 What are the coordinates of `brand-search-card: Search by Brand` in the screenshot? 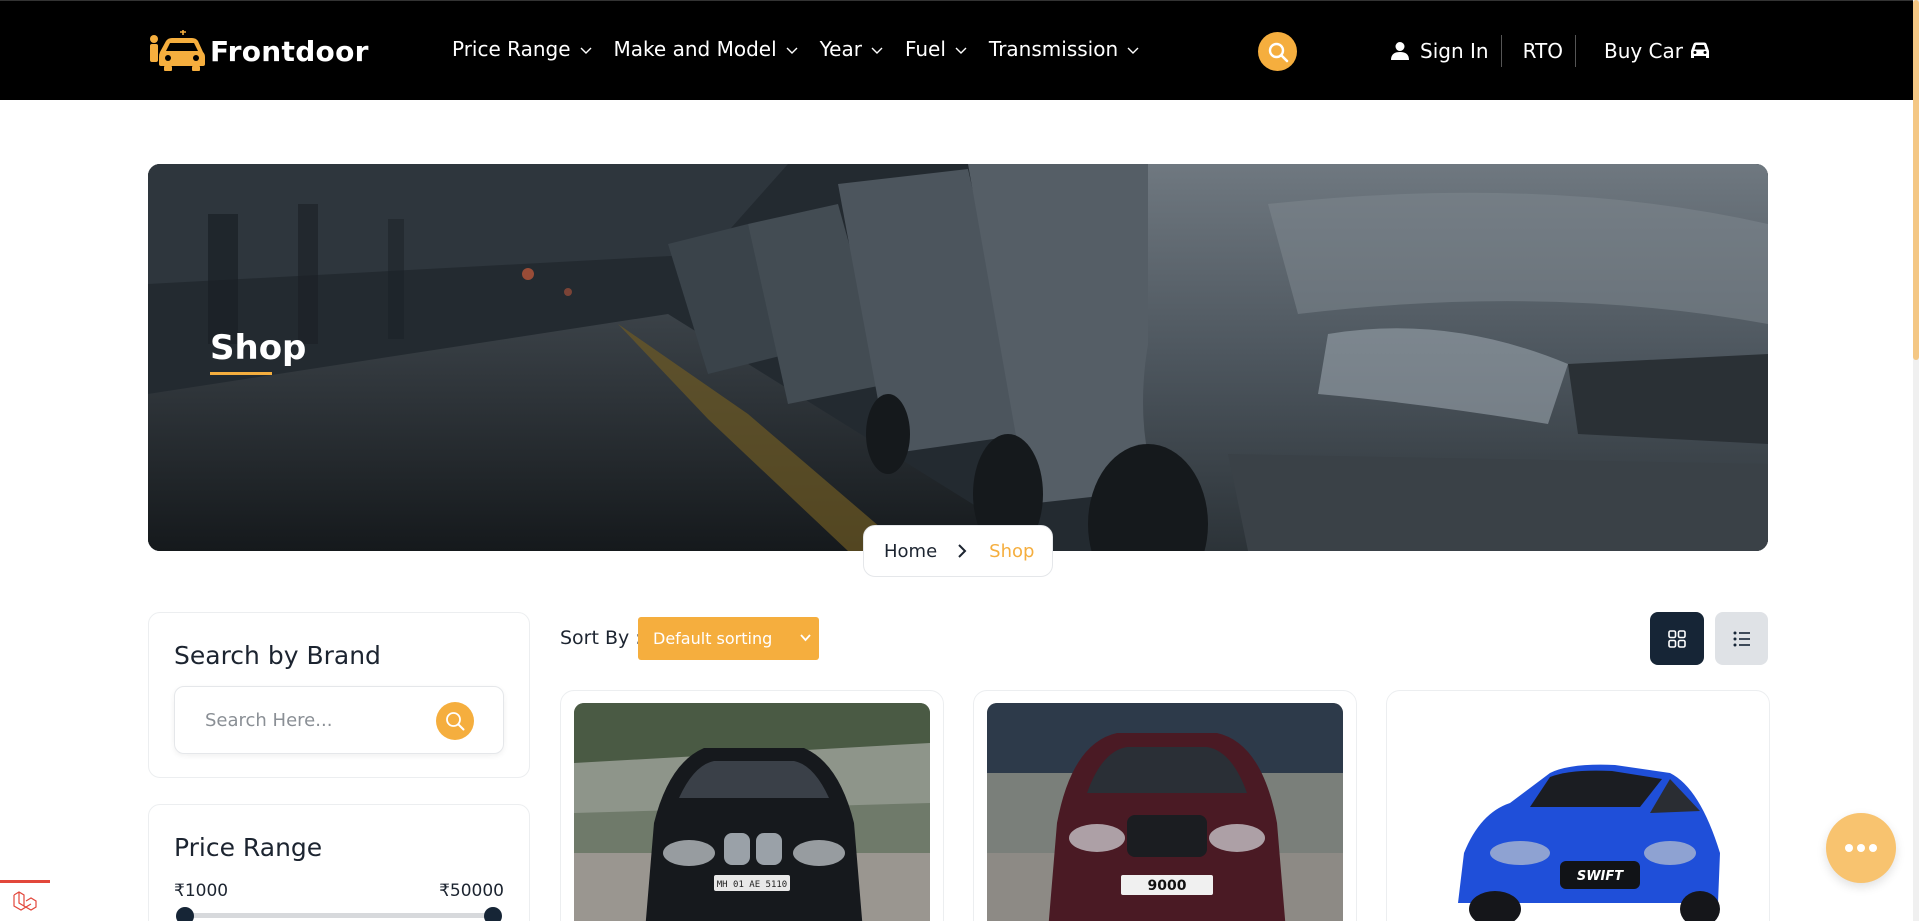 It's located at (339, 695).